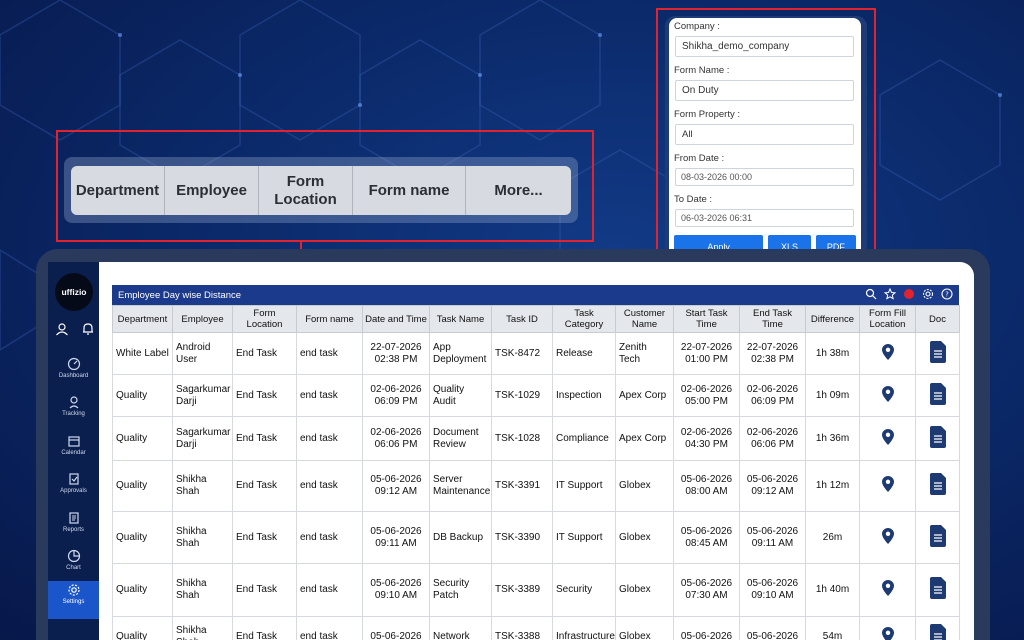  Describe the element at coordinates (584, 590) in the screenshot. I see `table-cell: Security` at that location.